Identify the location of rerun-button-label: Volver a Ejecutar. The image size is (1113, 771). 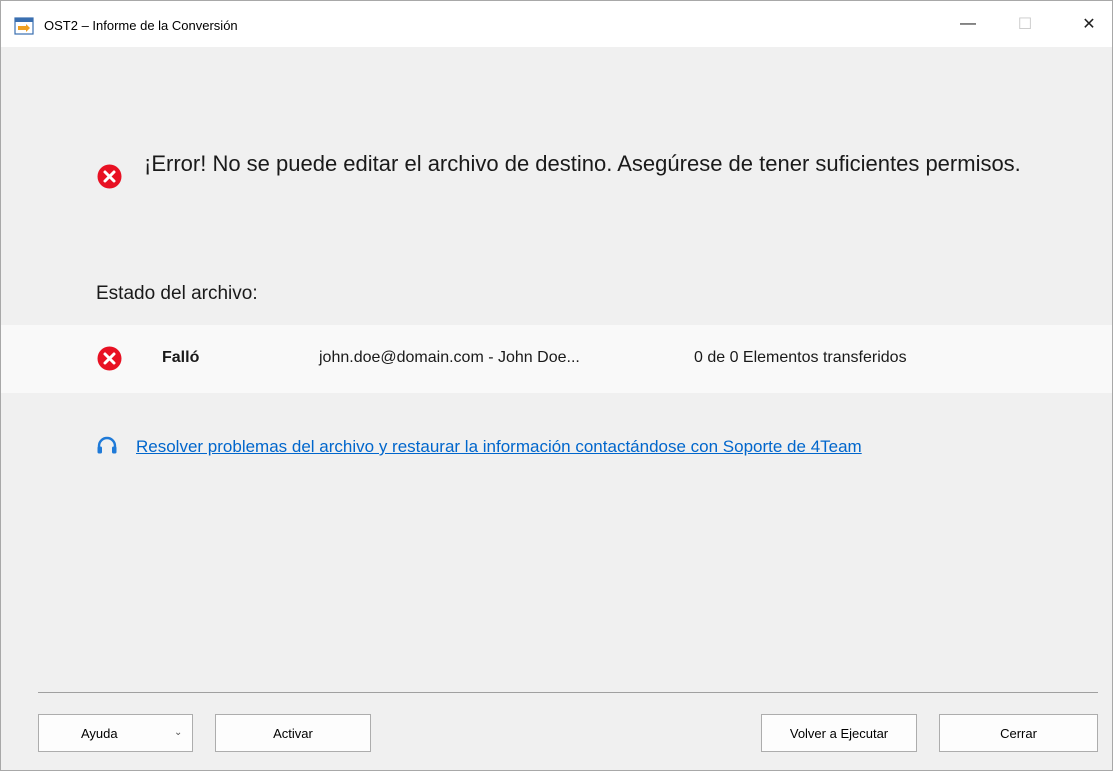
(839, 733).